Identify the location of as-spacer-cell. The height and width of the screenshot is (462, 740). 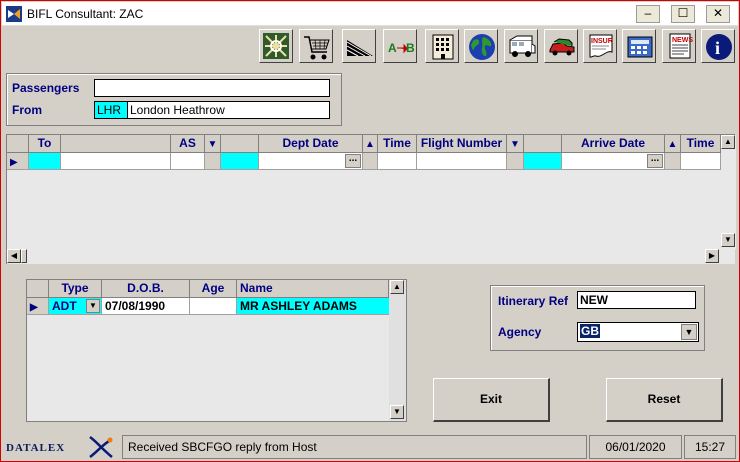
(213, 161).